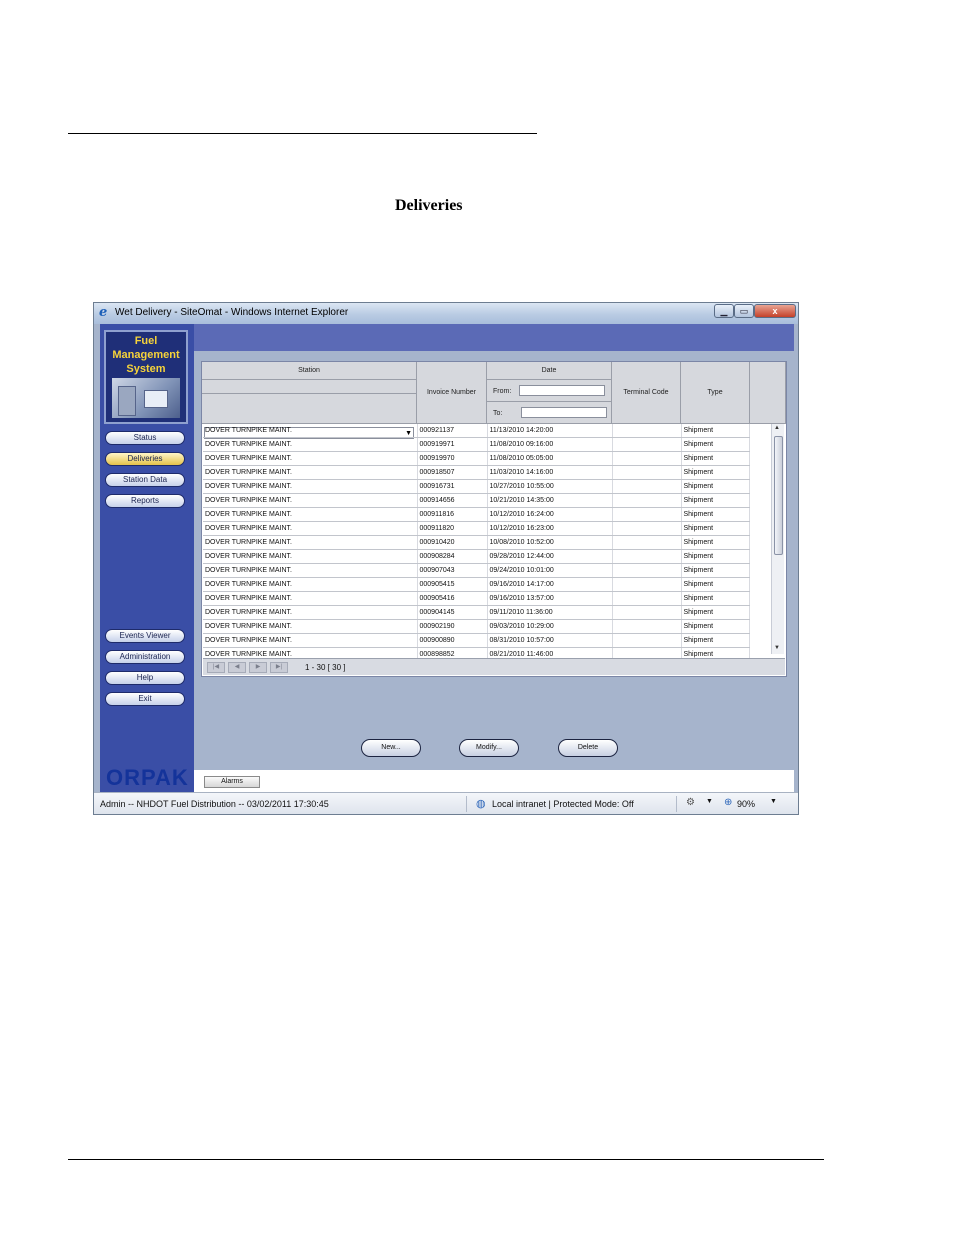 This screenshot has width=954, height=1235. Describe the element at coordinates (588, 748) in the screenshot. I see `delete-button: Delete` at that location.